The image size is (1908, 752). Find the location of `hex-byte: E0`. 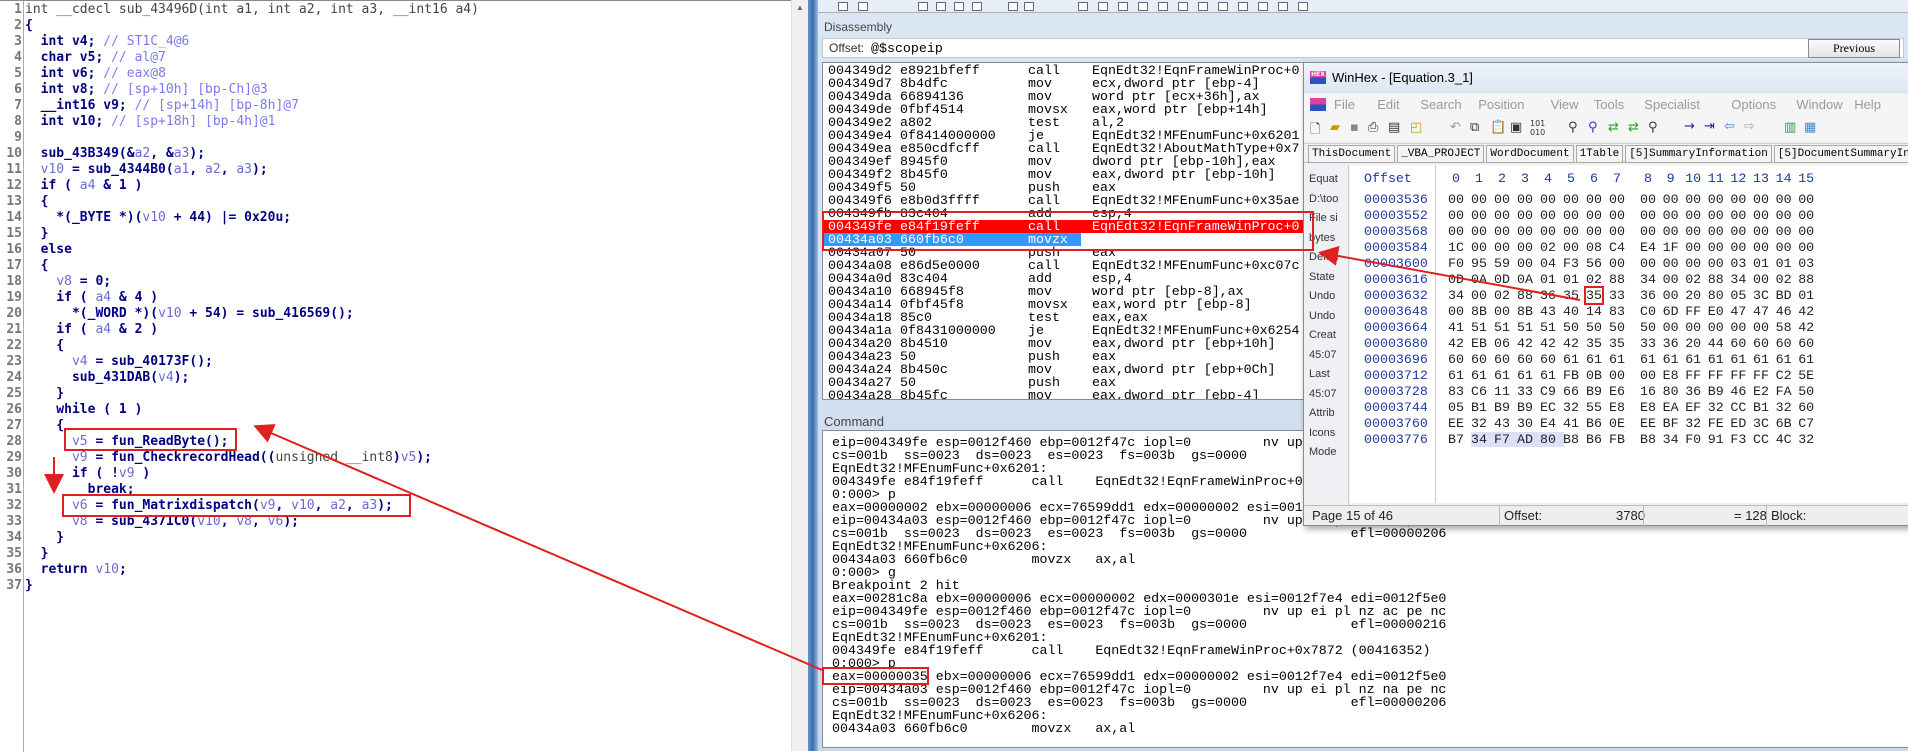

hex-byte: E0 is located at coordinates (1716, 311).